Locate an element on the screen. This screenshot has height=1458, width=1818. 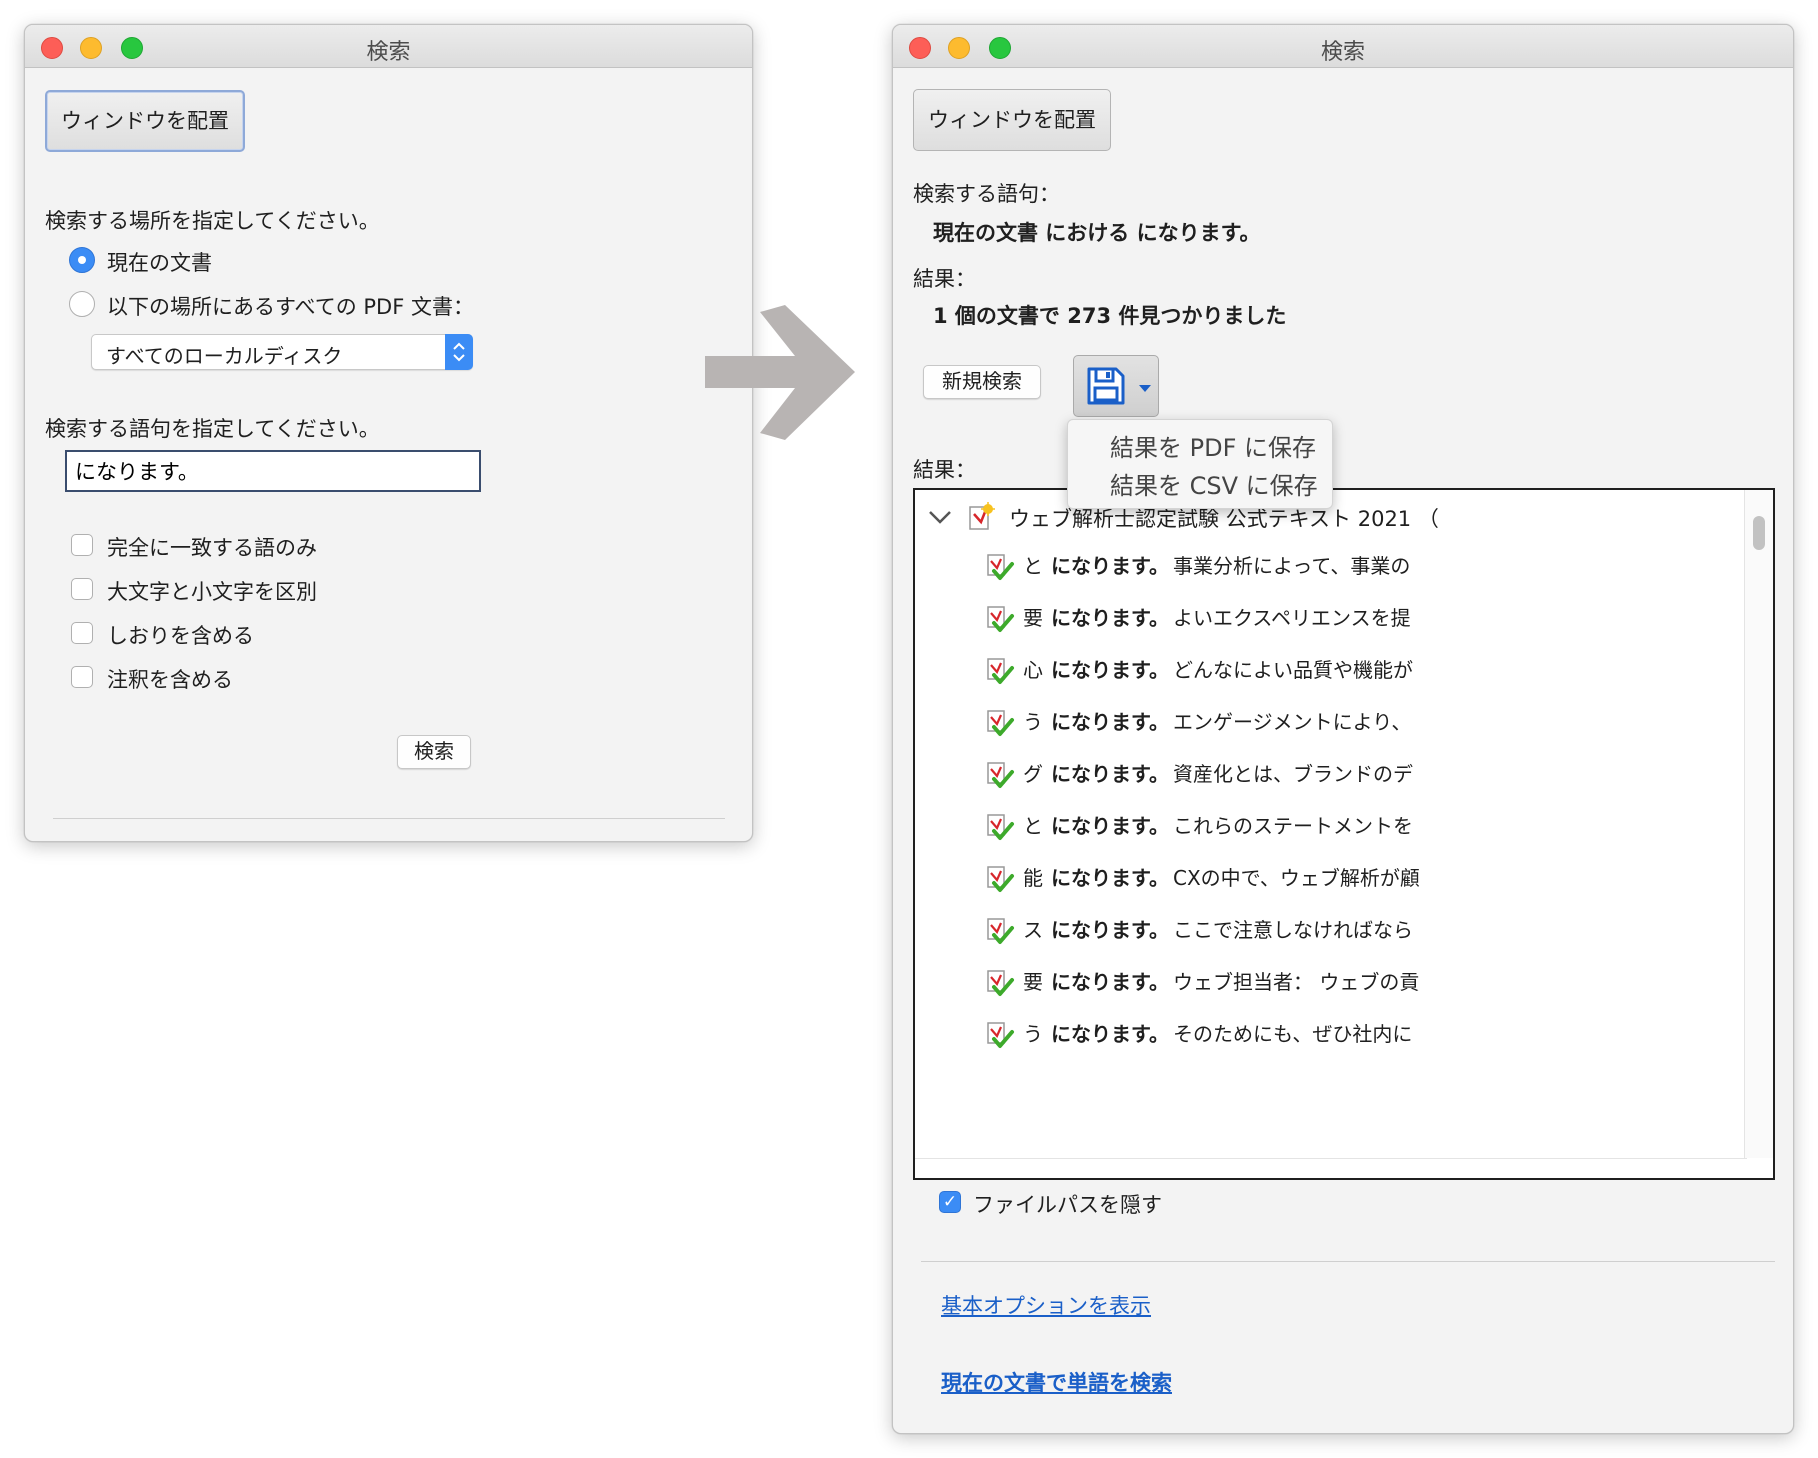
result-prefix: 心 is located at coordinates (1033, 670).